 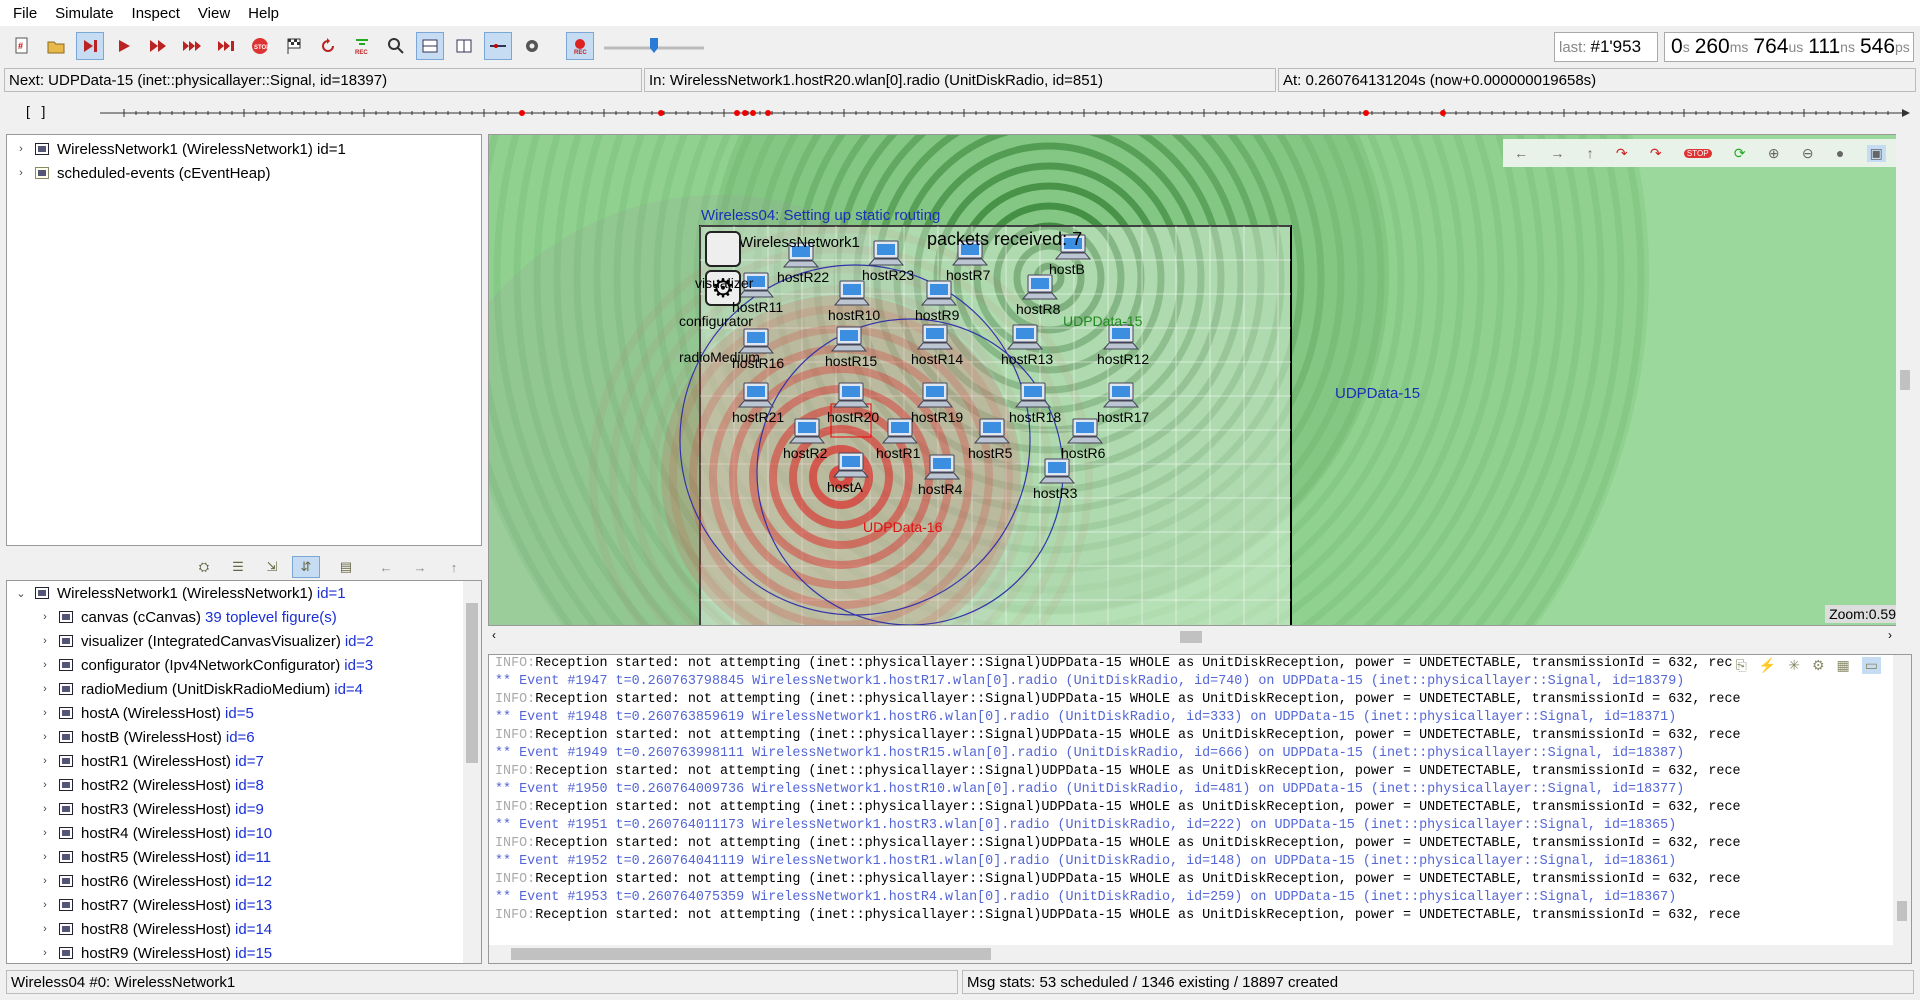 I want to click on highlight-icon: ✳, so click(x=1794, y=665).